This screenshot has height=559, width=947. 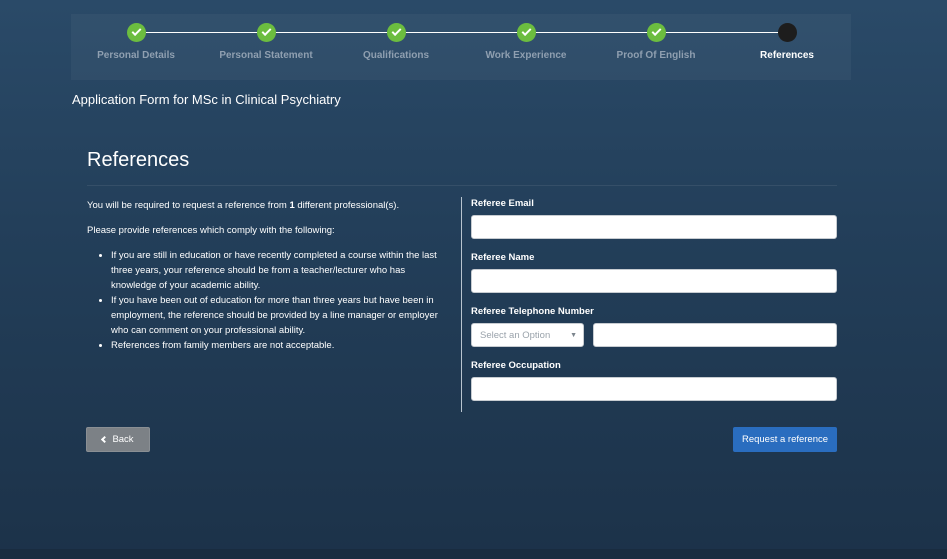 I want to click on referee-phone-label: Referee Telephone Number, so click(x=532, y=311).